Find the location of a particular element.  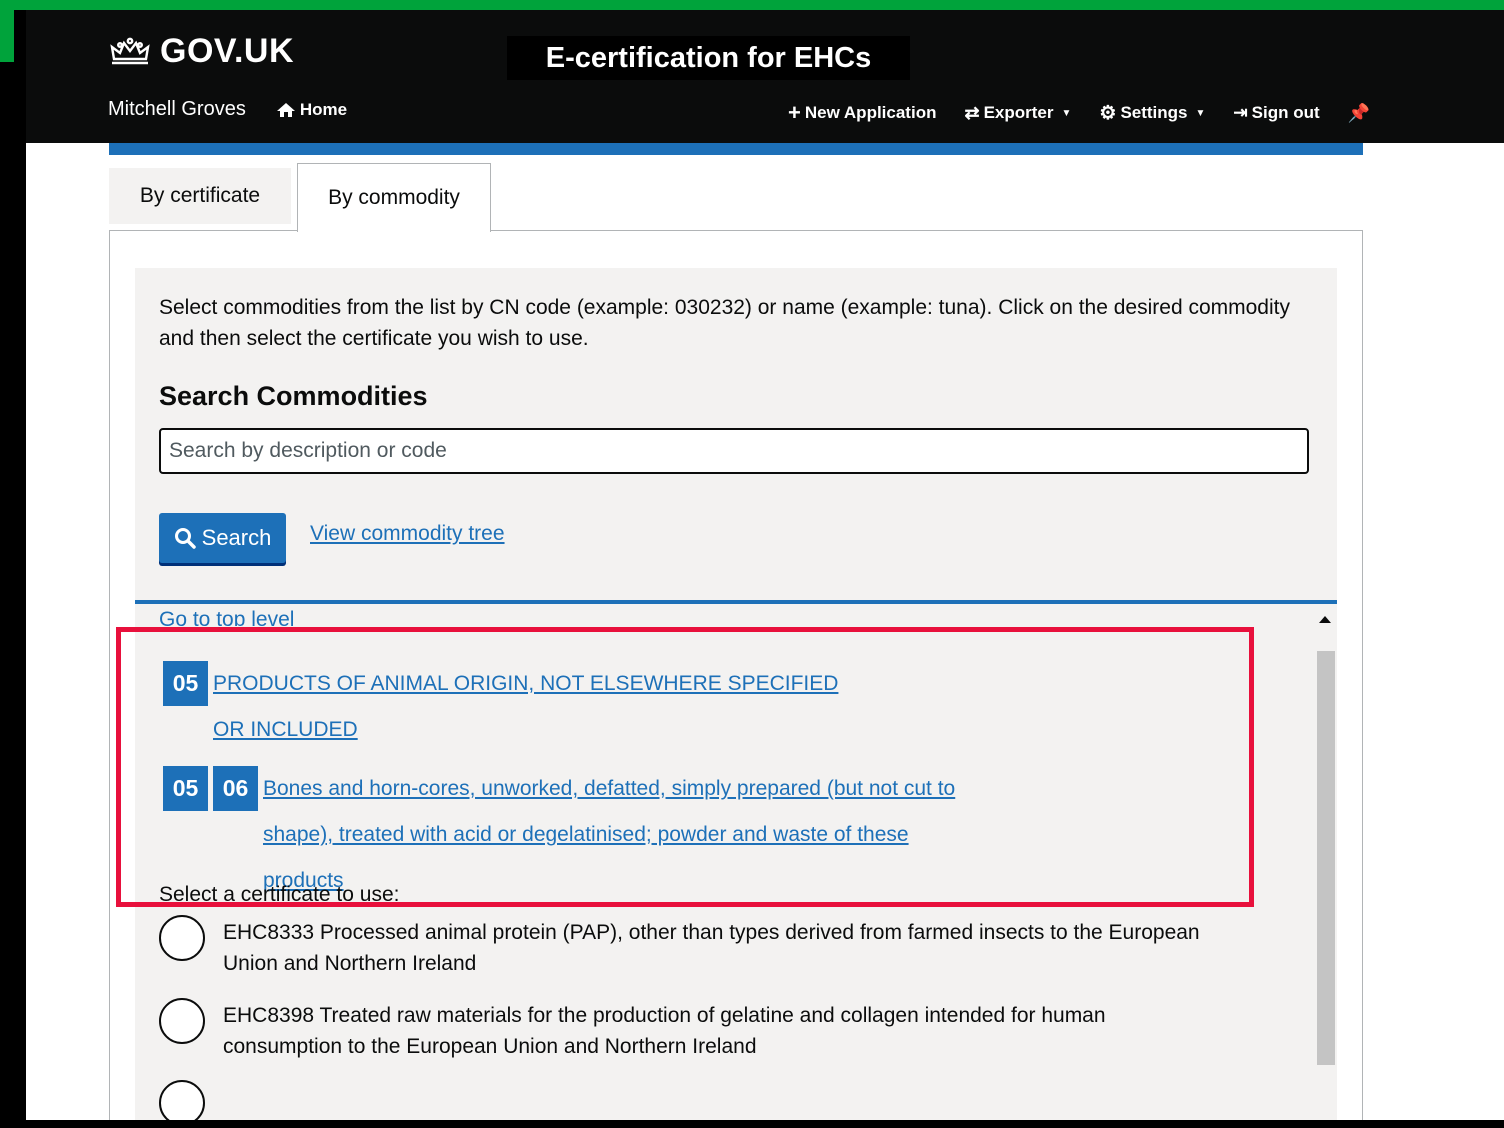

tree-scrollbar is located at coordinates (1325, 842).